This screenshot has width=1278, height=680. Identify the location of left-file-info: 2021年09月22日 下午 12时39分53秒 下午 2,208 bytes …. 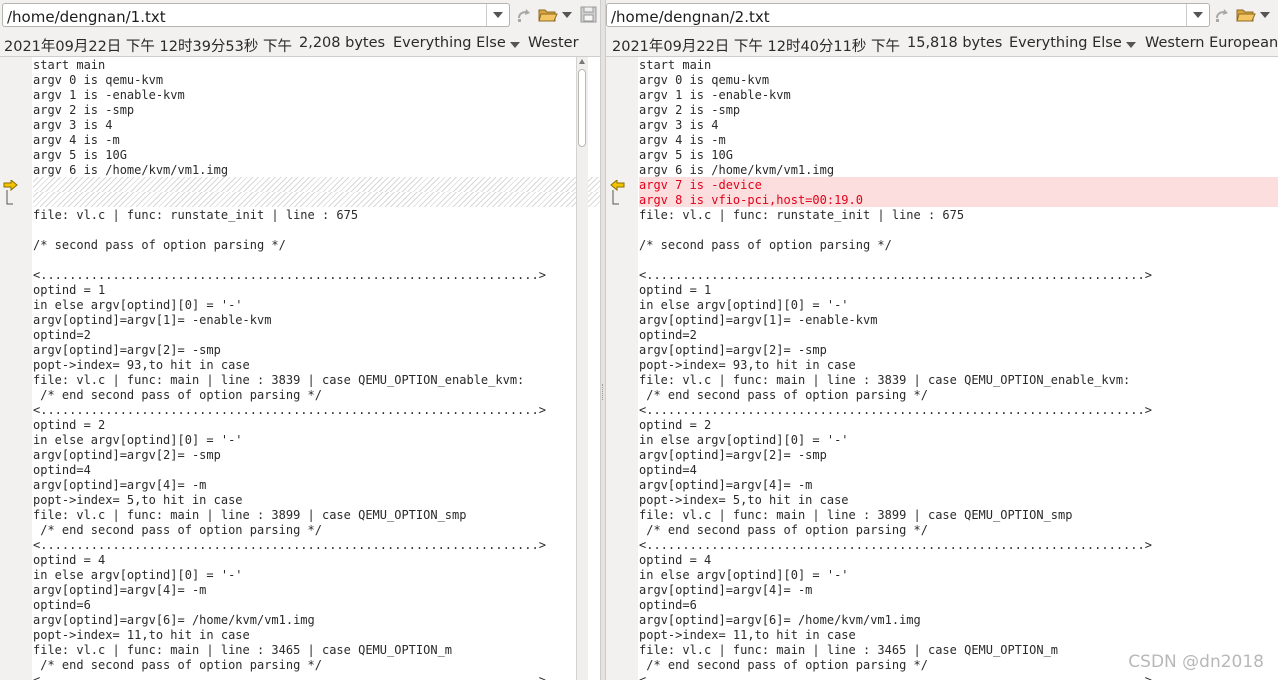
(300, 43).